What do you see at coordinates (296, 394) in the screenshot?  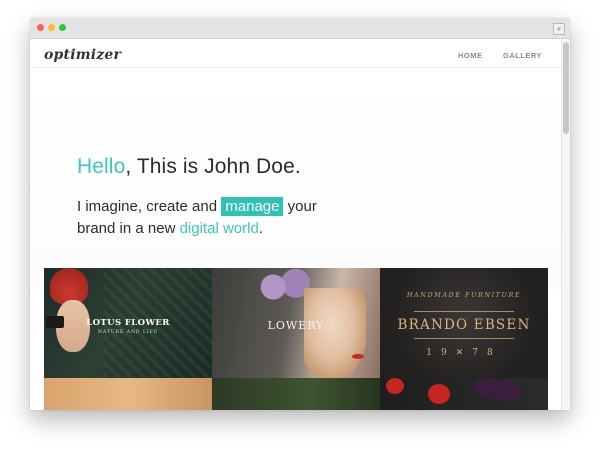 I see `gallery-tile-mushroom` at bounding box center [296, 394].